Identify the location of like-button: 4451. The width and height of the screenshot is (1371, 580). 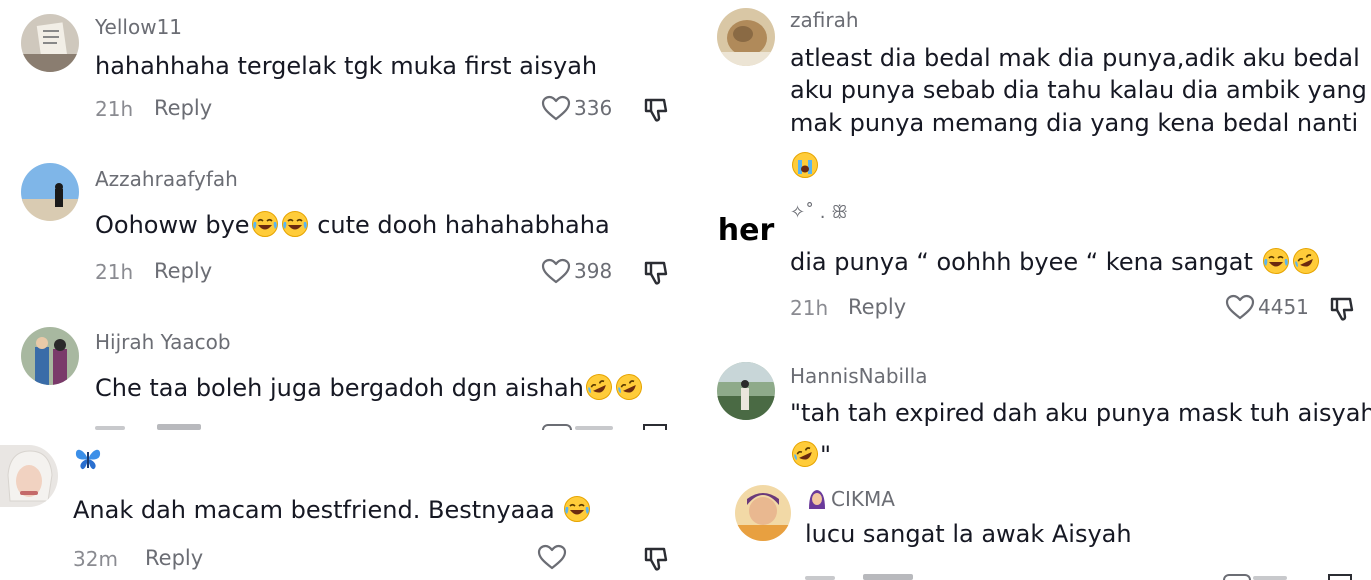
(1267, 307).